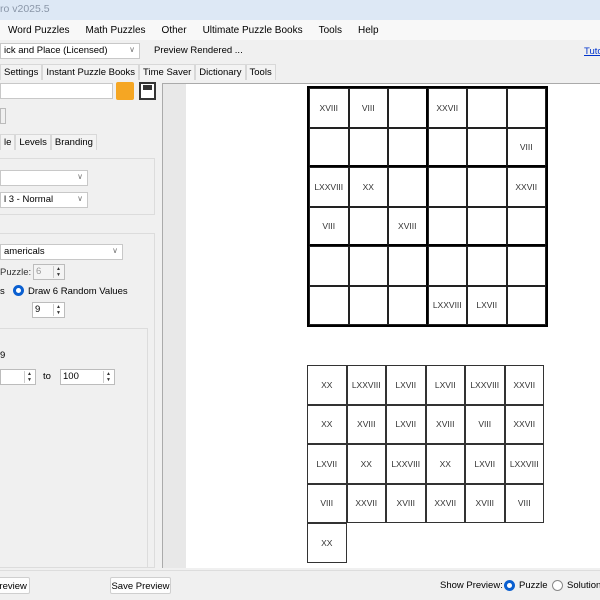  I want to click on tab-dictionary: Dictionary, so click(220, 72).